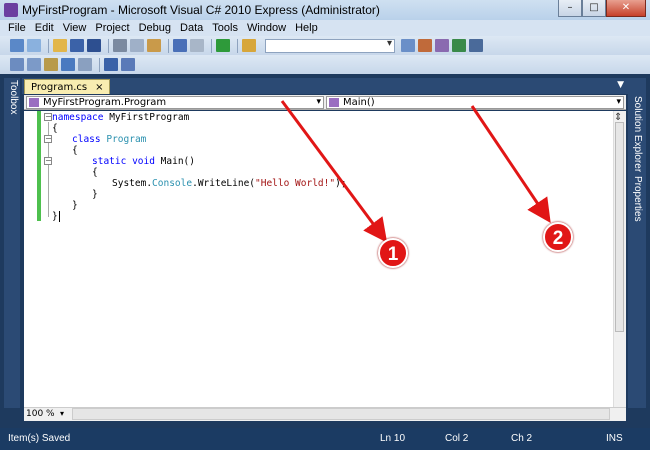 Image resolution: width=650 pixels, height=450 pixels. Describe the element at coordinates (619, 227) in the screenshot. I see `vertical-scroll-thumb` at that location.